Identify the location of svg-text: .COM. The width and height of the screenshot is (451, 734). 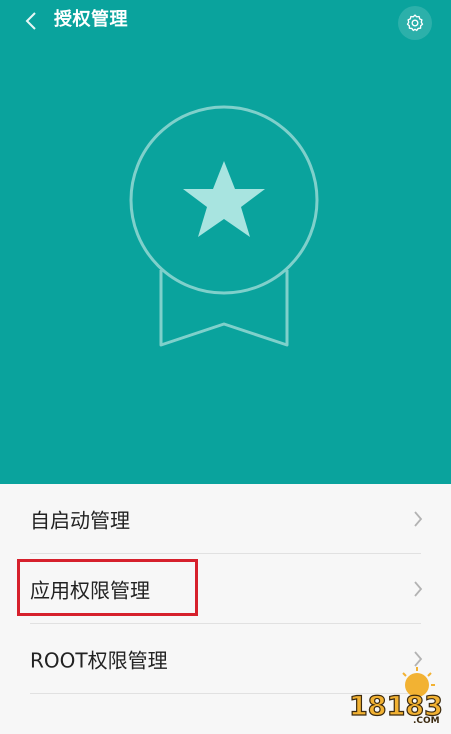
(426, 720).